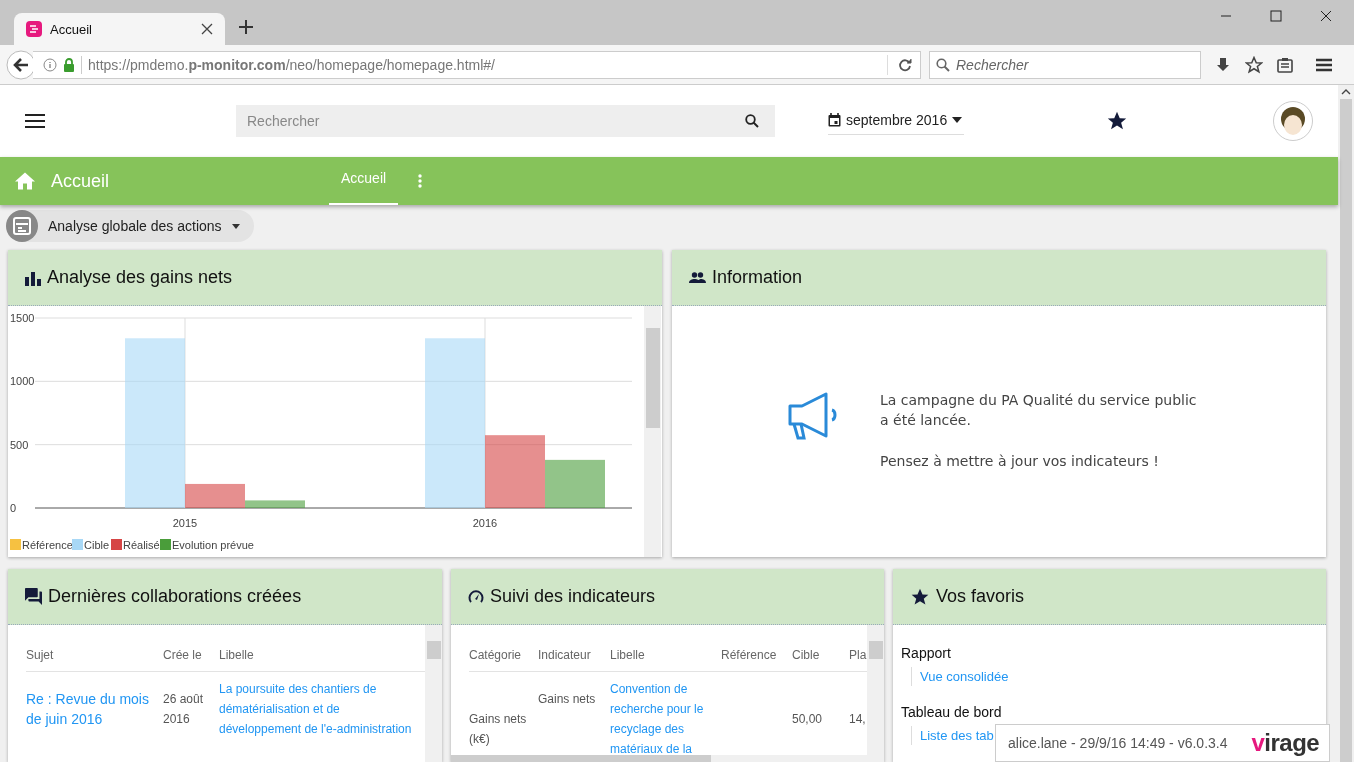 This screenshot has width=1354, height=762. I want to click on favorite-group-label: Rapport, so click(926, 653).